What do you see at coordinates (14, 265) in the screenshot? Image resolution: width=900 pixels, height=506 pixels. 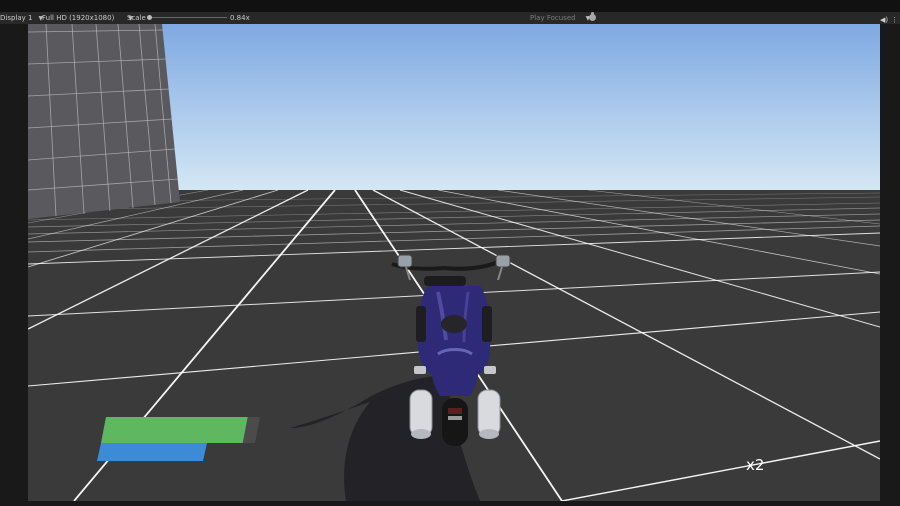 I see `viewport-left-margin` at bounding box center [14, 265].